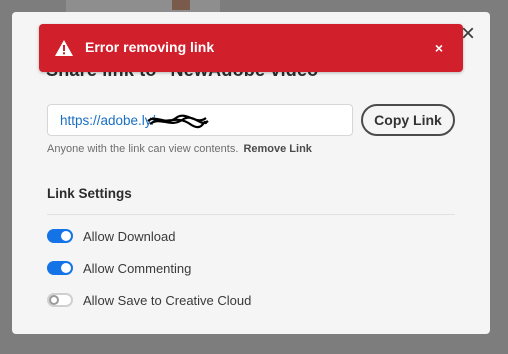 The width and height of the screenshot is (508, 354). Describe the element at coordinates (60, 236) in the screenshot. I see `allow-download-toggle` at that location.